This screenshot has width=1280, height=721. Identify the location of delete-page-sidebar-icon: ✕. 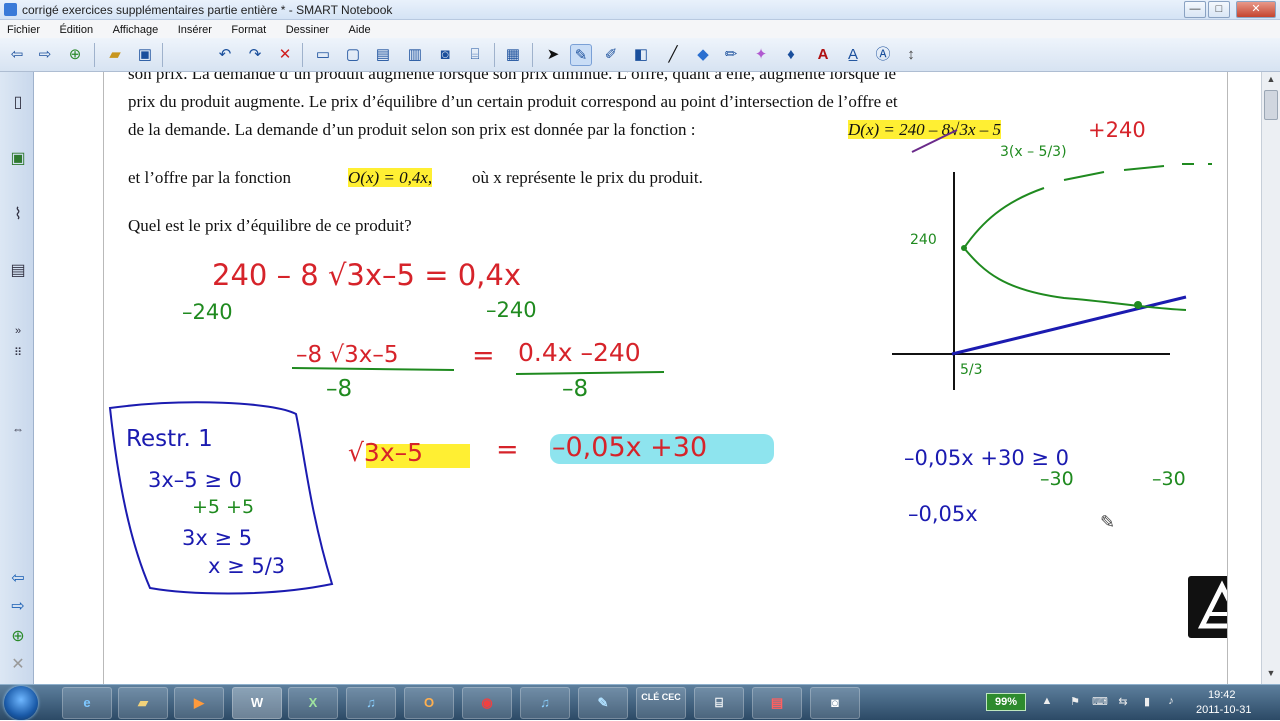
(18, 665).